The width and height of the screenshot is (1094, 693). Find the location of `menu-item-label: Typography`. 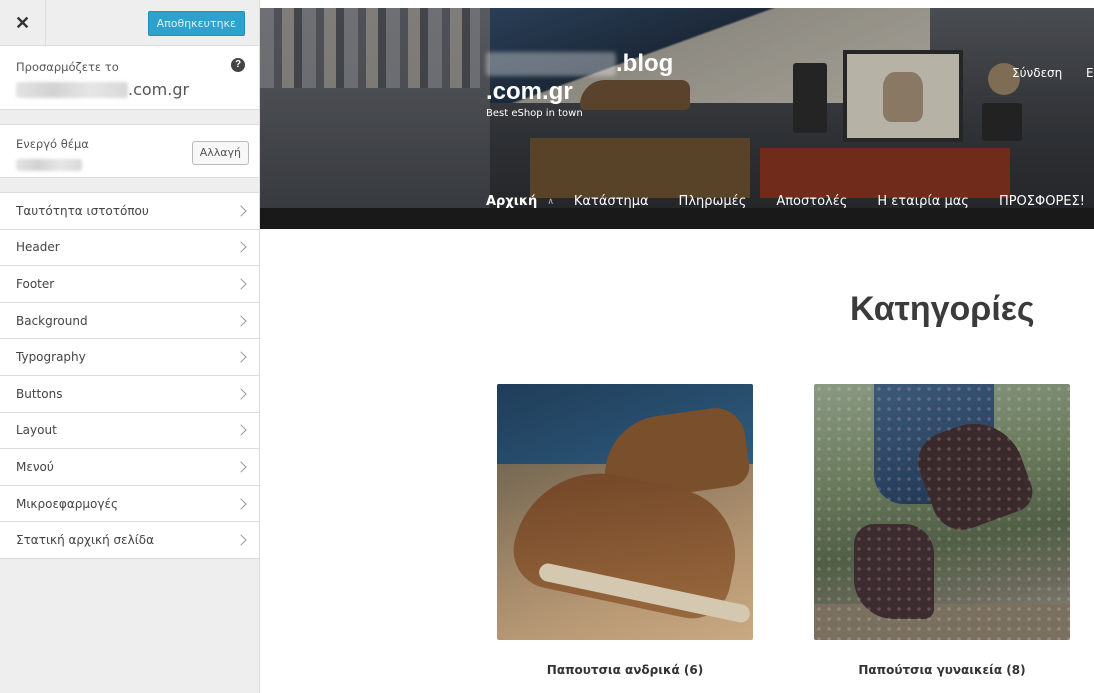

menu-item-label: Typography is located at coordinates (51, 357).